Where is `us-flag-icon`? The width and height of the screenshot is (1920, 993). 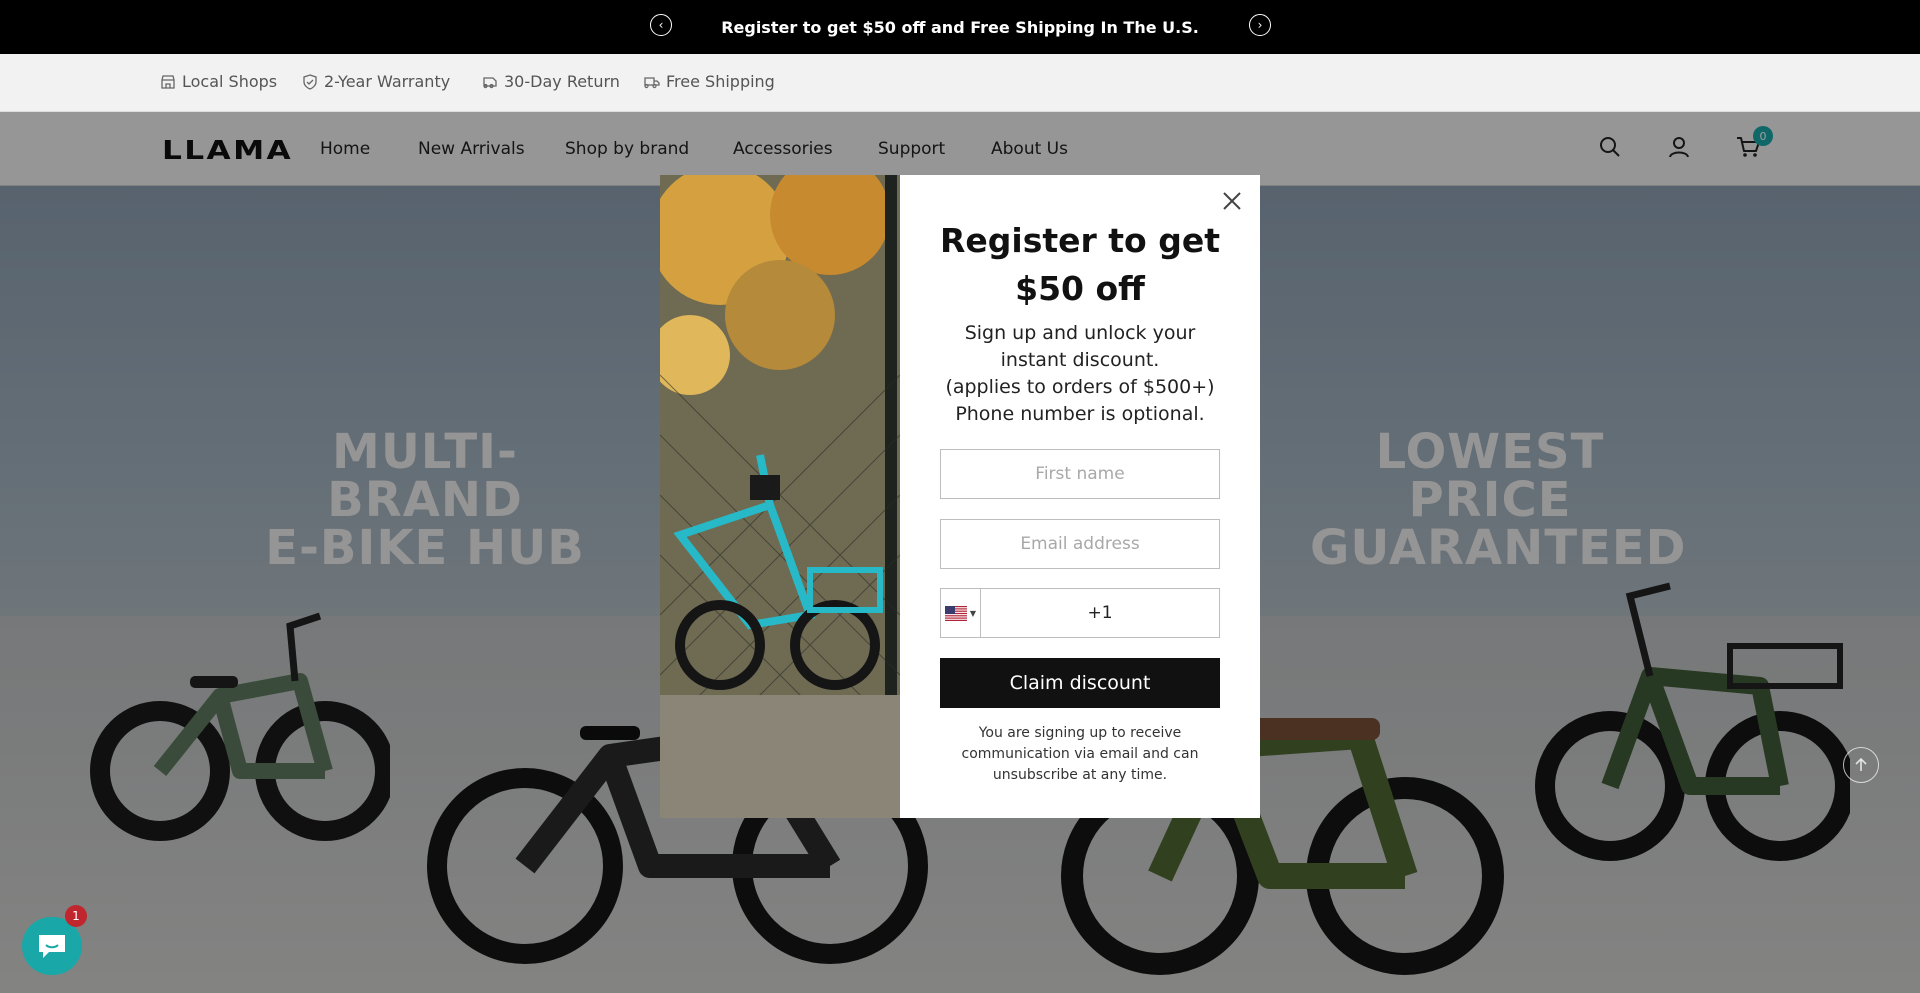
us-flag-icon is located at coordinates (955, 613).